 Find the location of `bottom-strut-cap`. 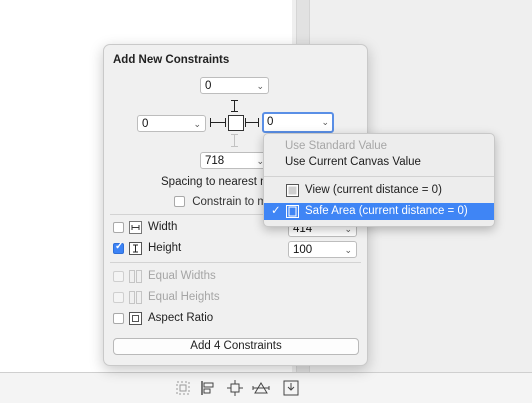

bottom-strut-cap is located at coordinates (234, 134).